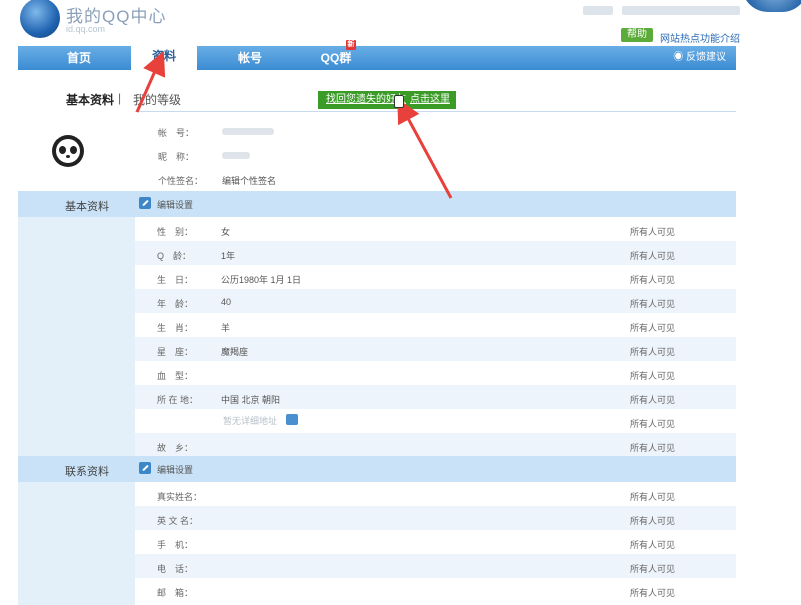 This screenshot has height=605, width=801. Describe the element at coordinates (435, 325) in the screenshot. I see `table-row: 生 肖： 羊 所有人可见` at that location.